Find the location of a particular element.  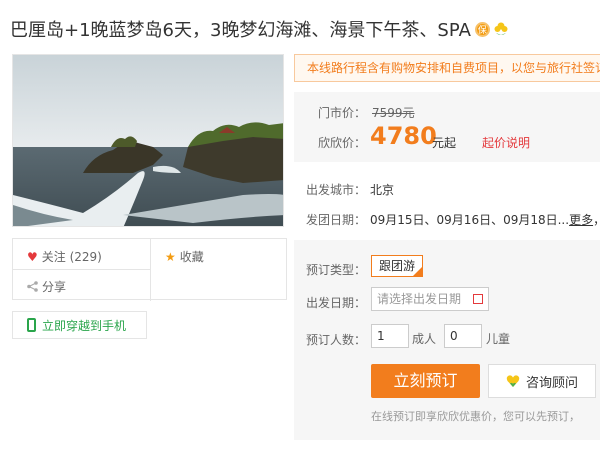

consult-advisor-button: 咨询顾问 is located at coordinates (542, 381).